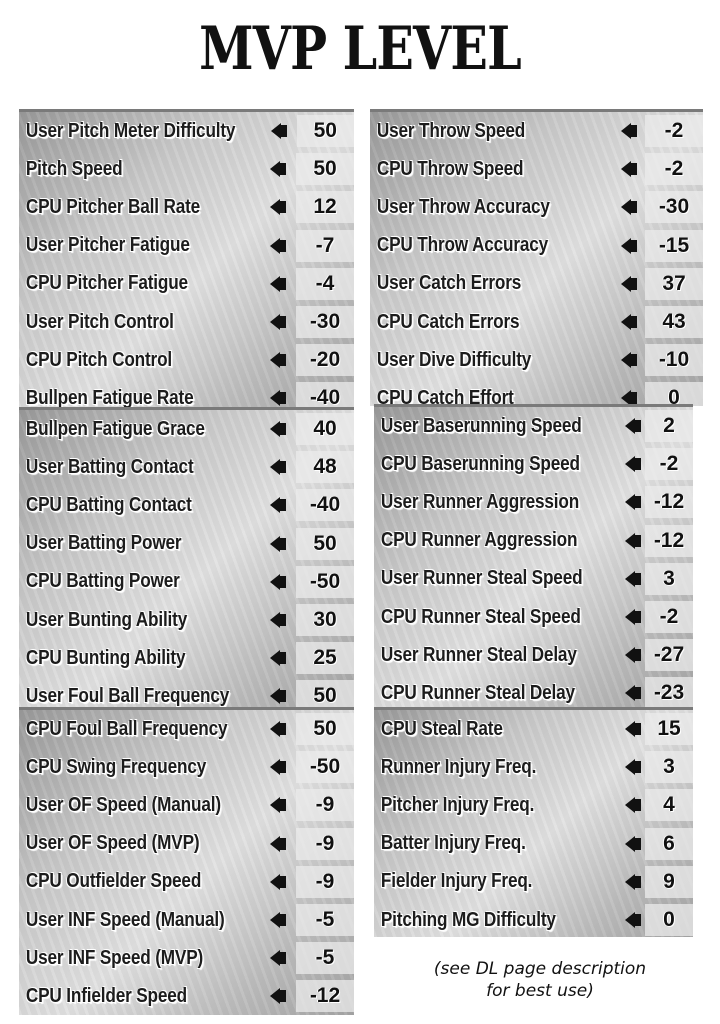 The height and width of the screenshot is (1024, 720). Describe the element at coordinates (536, 207) in the screenshot. I see `setting-row: User Throw Accuracy -30` at that location.